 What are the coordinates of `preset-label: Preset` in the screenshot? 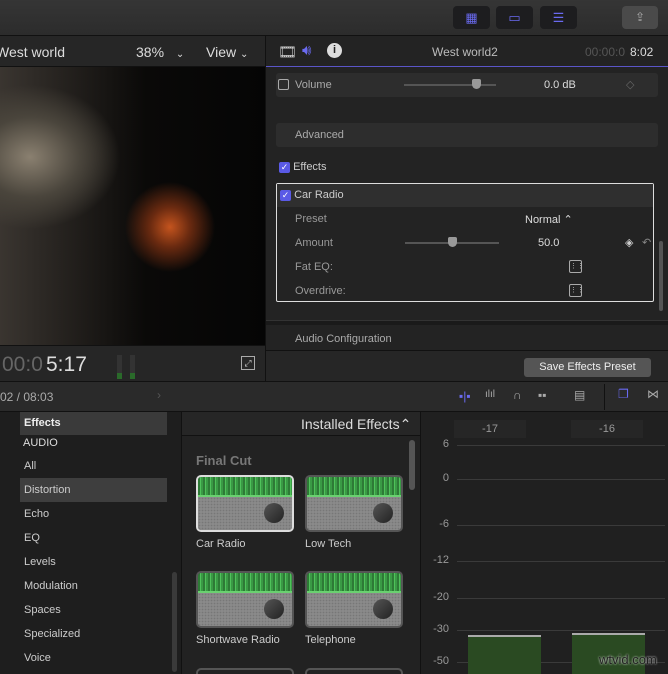 It's located at (311, 219).